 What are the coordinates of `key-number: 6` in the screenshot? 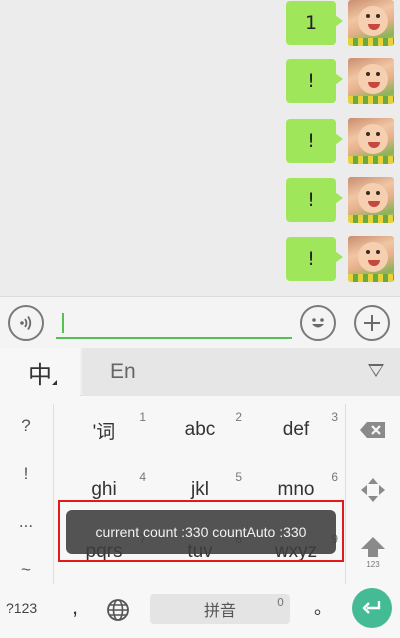 It's located at (334, 477).